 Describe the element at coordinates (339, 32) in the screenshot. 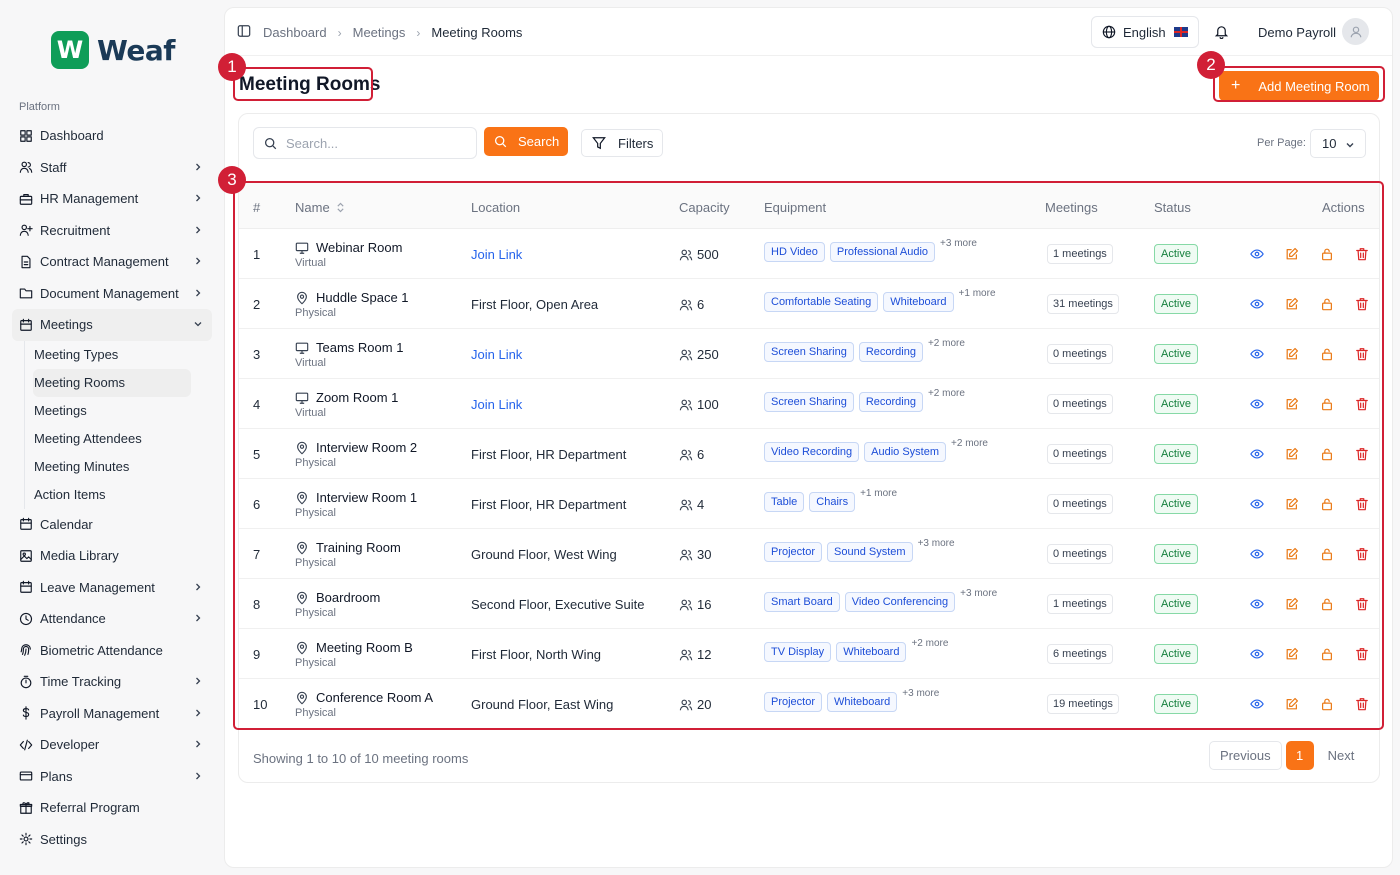

I see `breadcrumb-chevron-icon: ›` at that location.